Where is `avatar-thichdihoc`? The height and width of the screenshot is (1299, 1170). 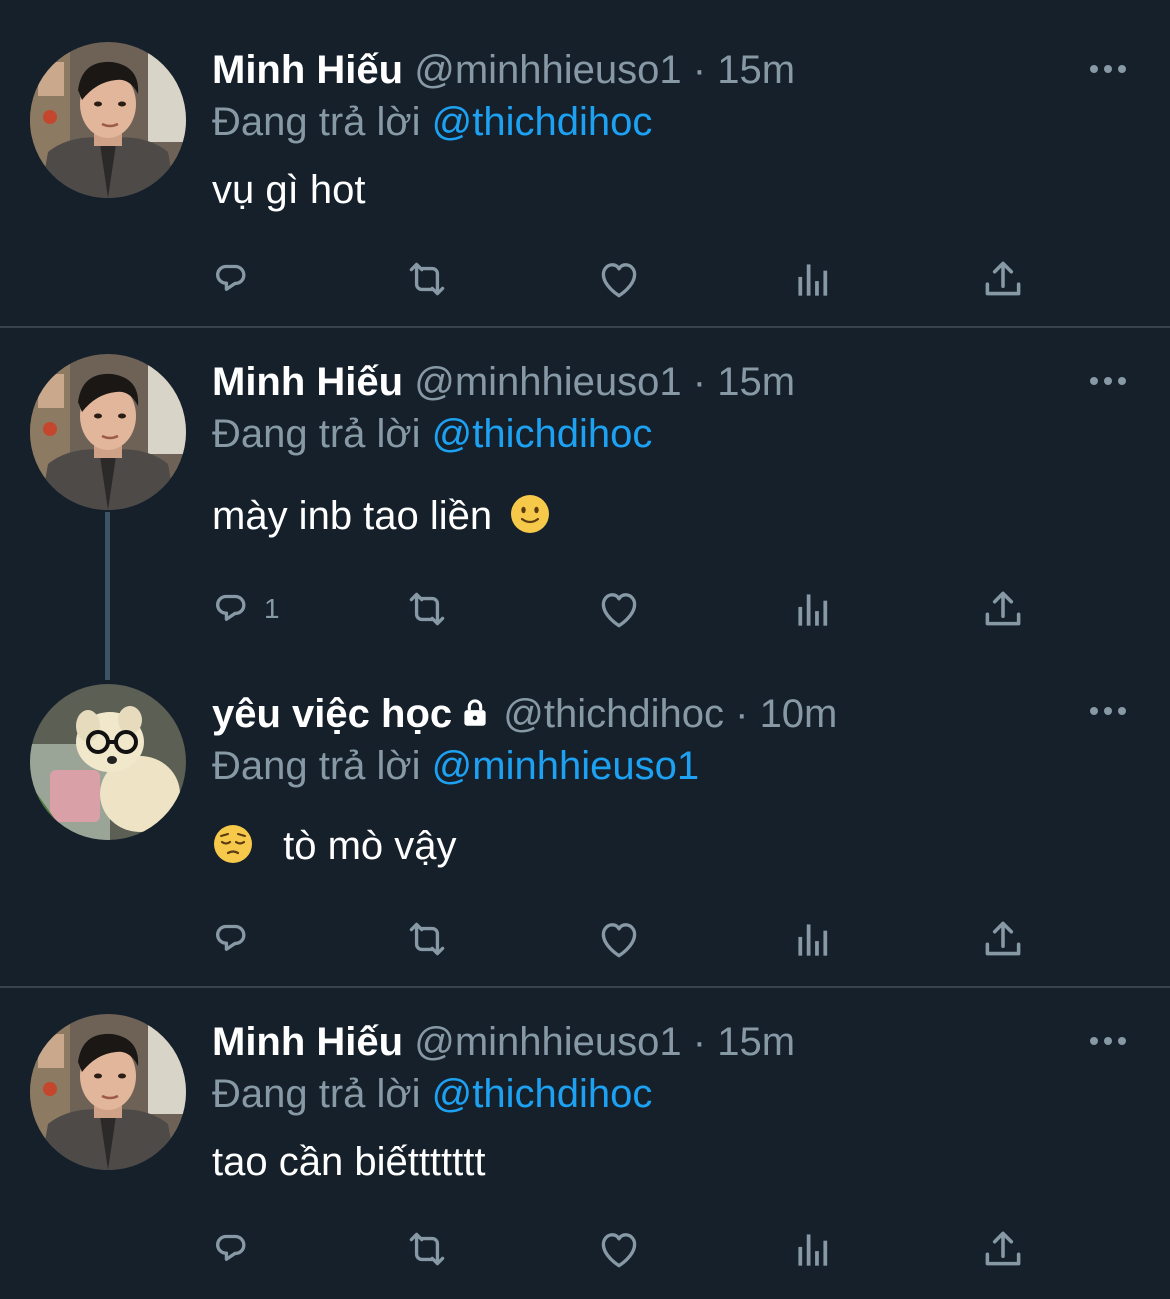 avatar-thichdihoc is located at coordinates (108, 762).